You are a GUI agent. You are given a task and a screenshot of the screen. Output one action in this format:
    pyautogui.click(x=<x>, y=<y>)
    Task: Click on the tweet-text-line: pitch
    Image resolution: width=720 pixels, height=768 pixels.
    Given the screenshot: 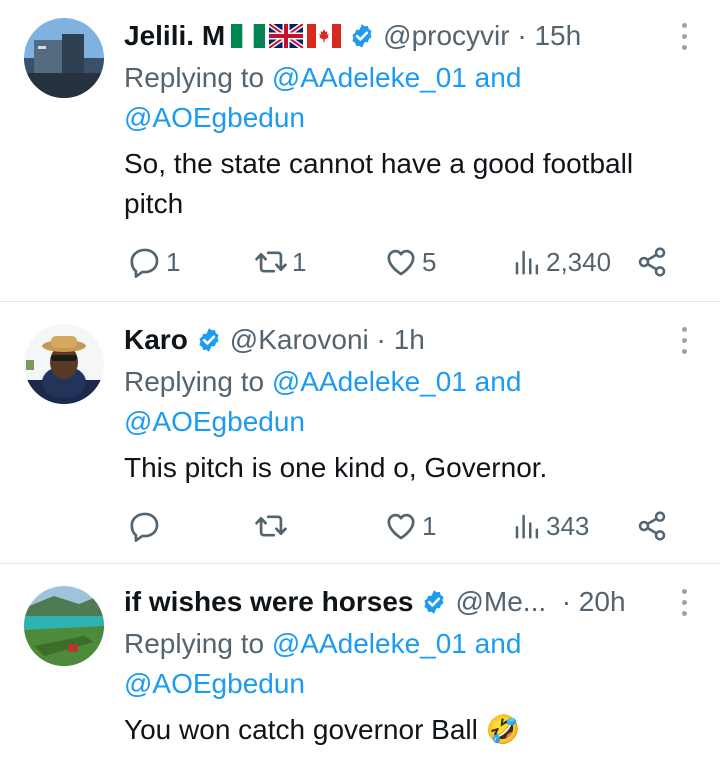 What is the action you would take?
    pyautogui.click(x=154, y=203)
    